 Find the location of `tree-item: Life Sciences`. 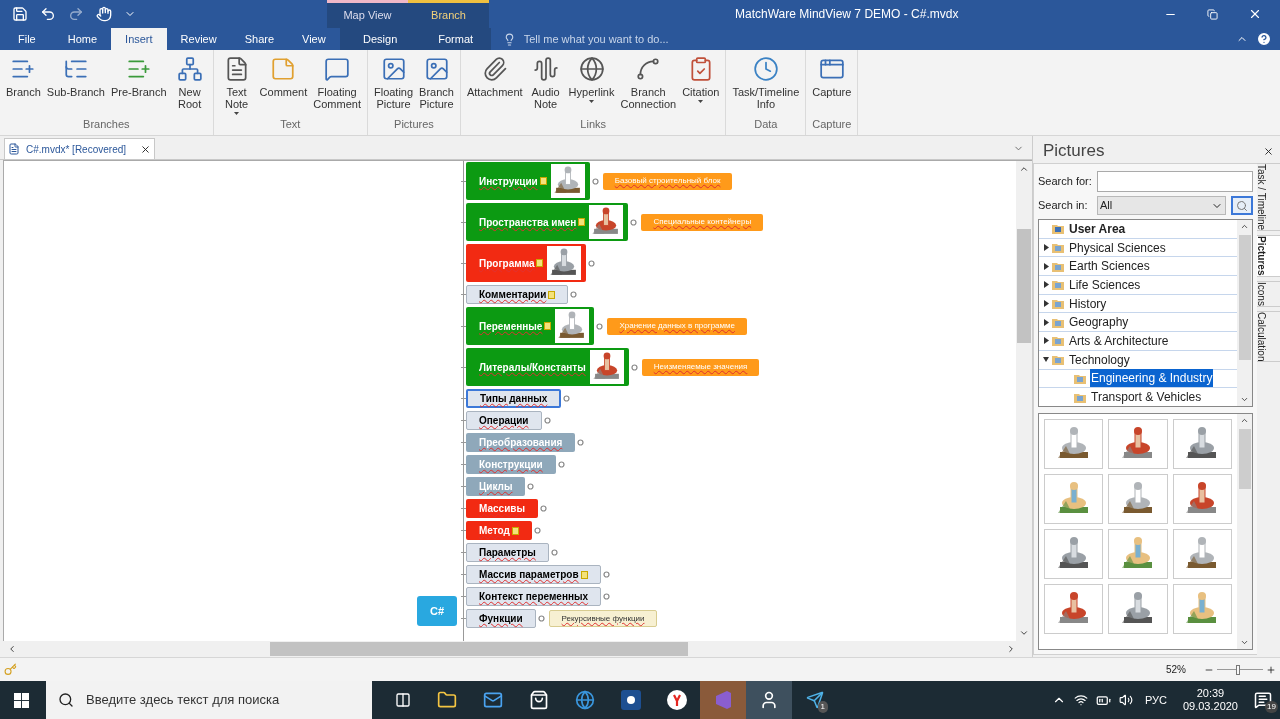

tree-item: Life Sciences is located at coordinates (1105, 284).